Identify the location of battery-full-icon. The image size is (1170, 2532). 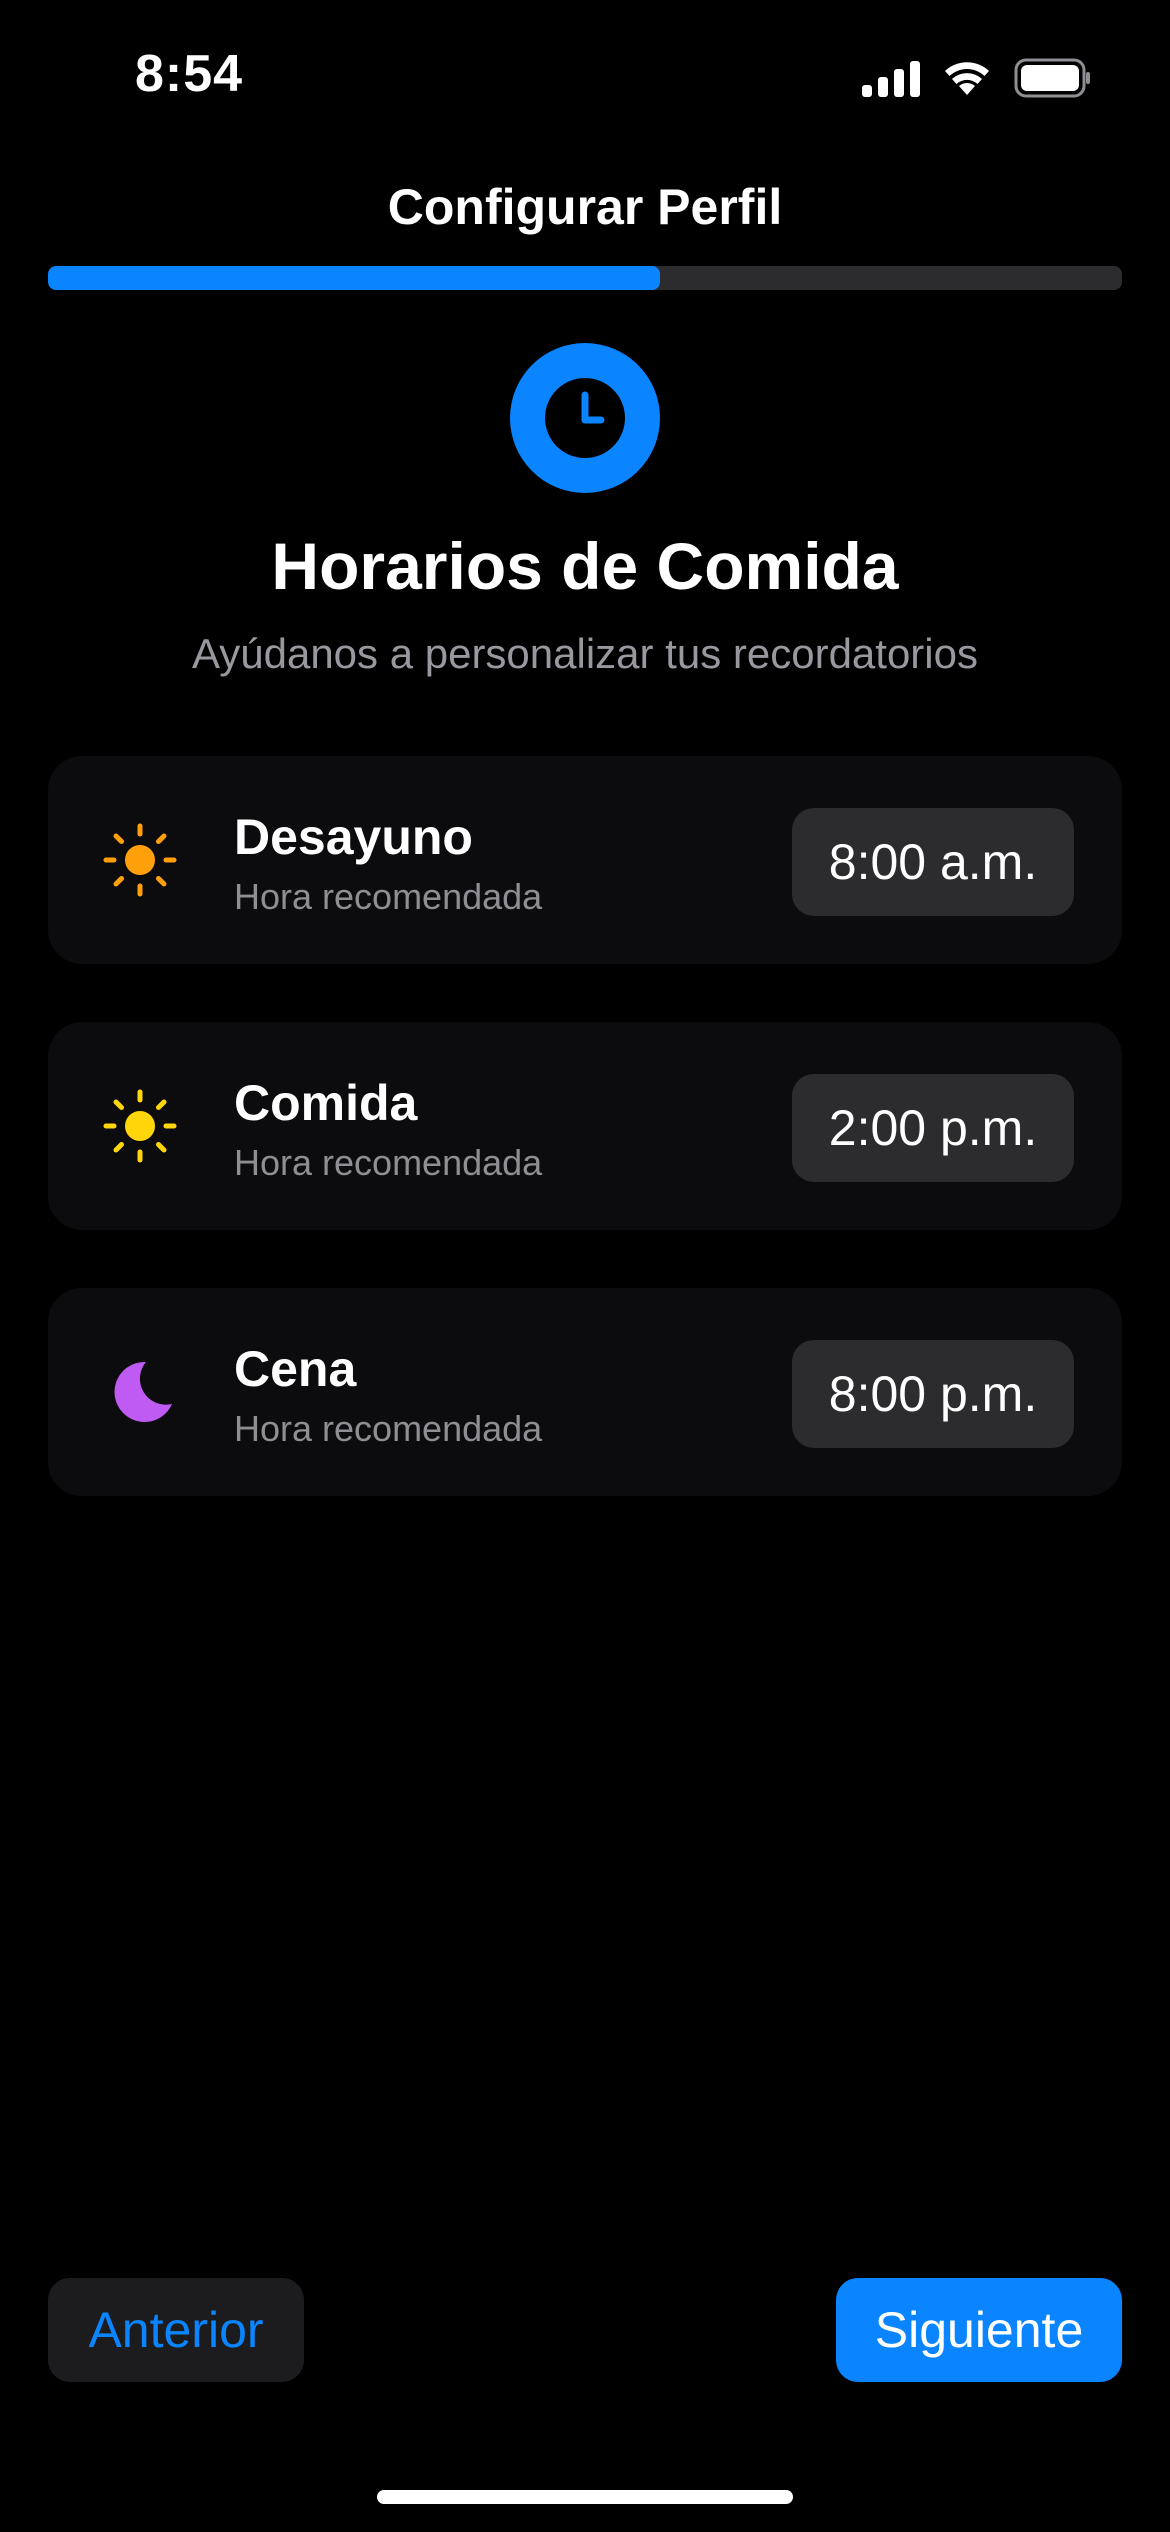
(1053, 78).